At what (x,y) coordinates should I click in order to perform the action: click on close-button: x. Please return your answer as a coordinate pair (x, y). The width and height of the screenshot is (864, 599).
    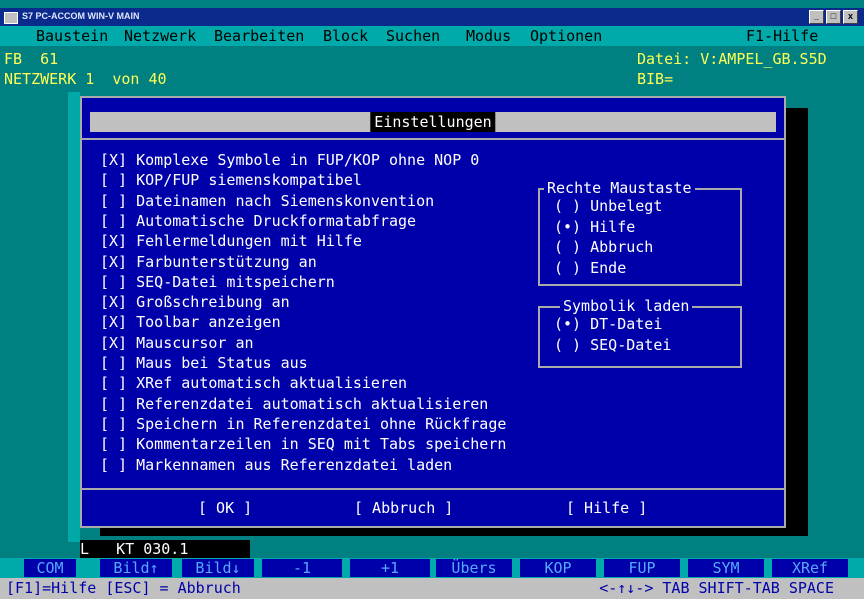
    Looking at the image, I should click on (850, 17).